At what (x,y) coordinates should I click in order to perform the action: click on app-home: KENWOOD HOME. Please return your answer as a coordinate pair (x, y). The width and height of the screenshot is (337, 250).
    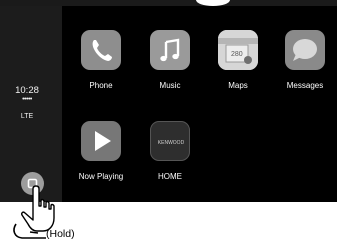
    Looking at the image, I should click on (170, 153).